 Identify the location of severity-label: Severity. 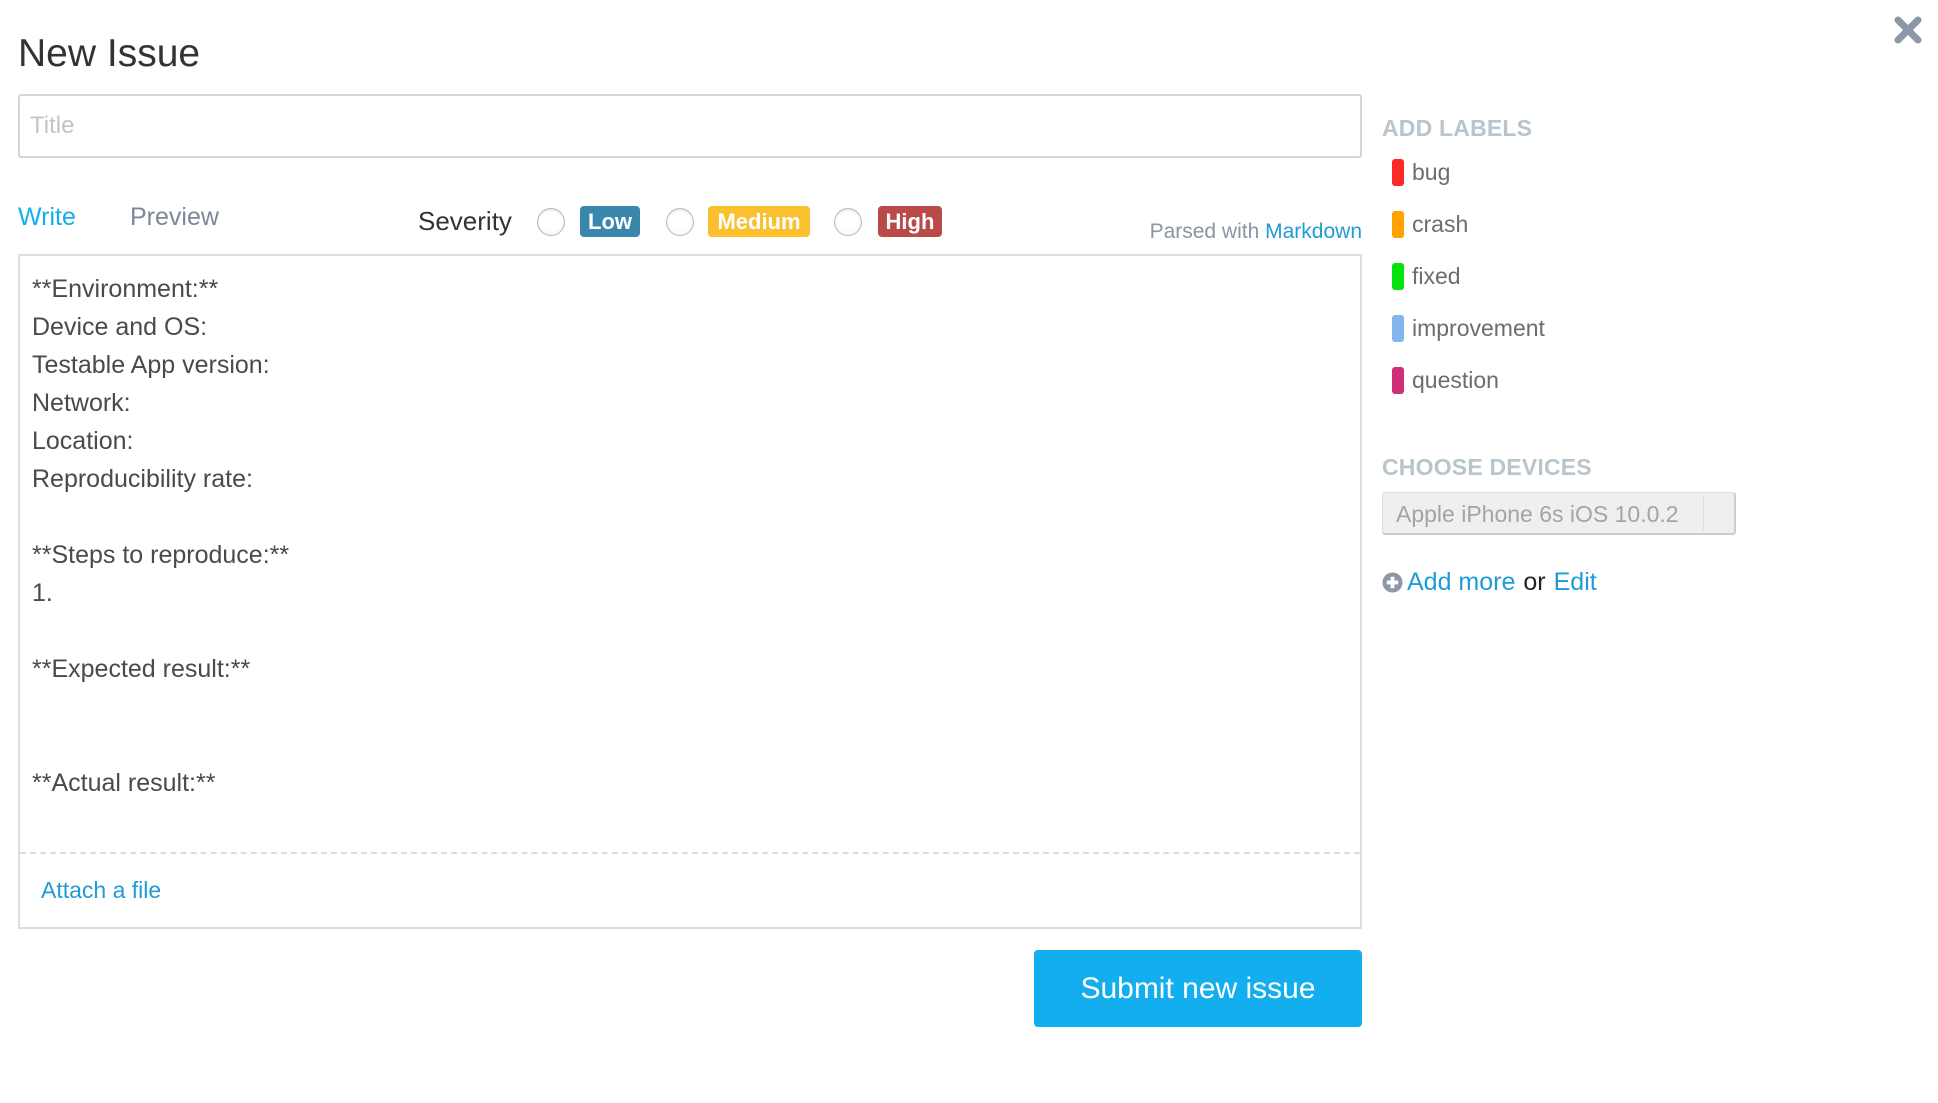
(465, 221).